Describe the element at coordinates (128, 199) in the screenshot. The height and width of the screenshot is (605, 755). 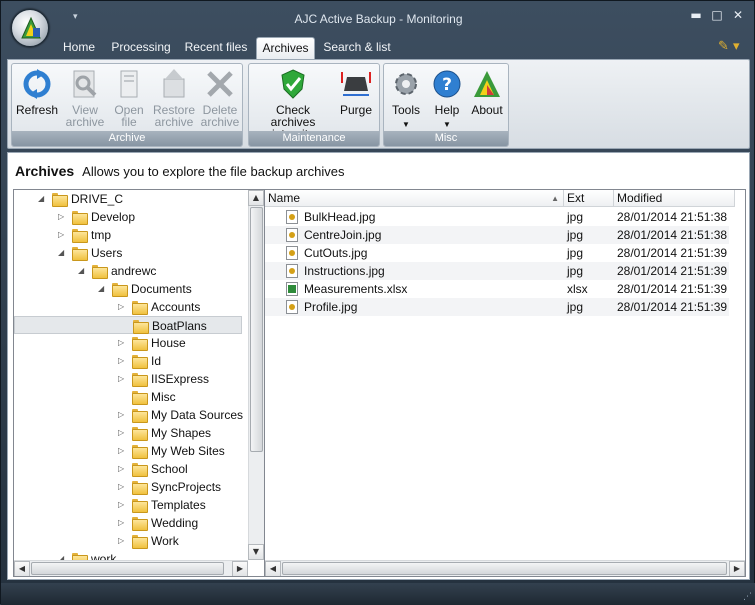
I see `tree-item: ◢ DRIVE_C` at that location.